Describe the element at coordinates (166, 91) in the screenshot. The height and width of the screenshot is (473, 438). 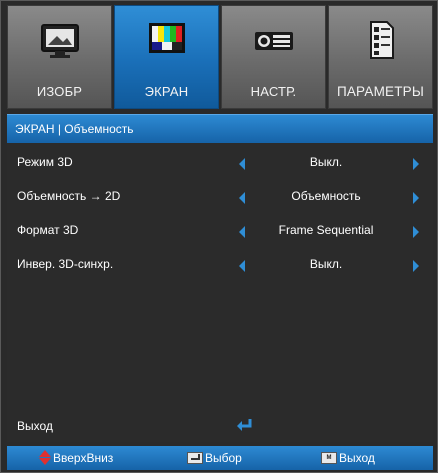
I see `tab-screen-label: ЭКРАН` at that location.